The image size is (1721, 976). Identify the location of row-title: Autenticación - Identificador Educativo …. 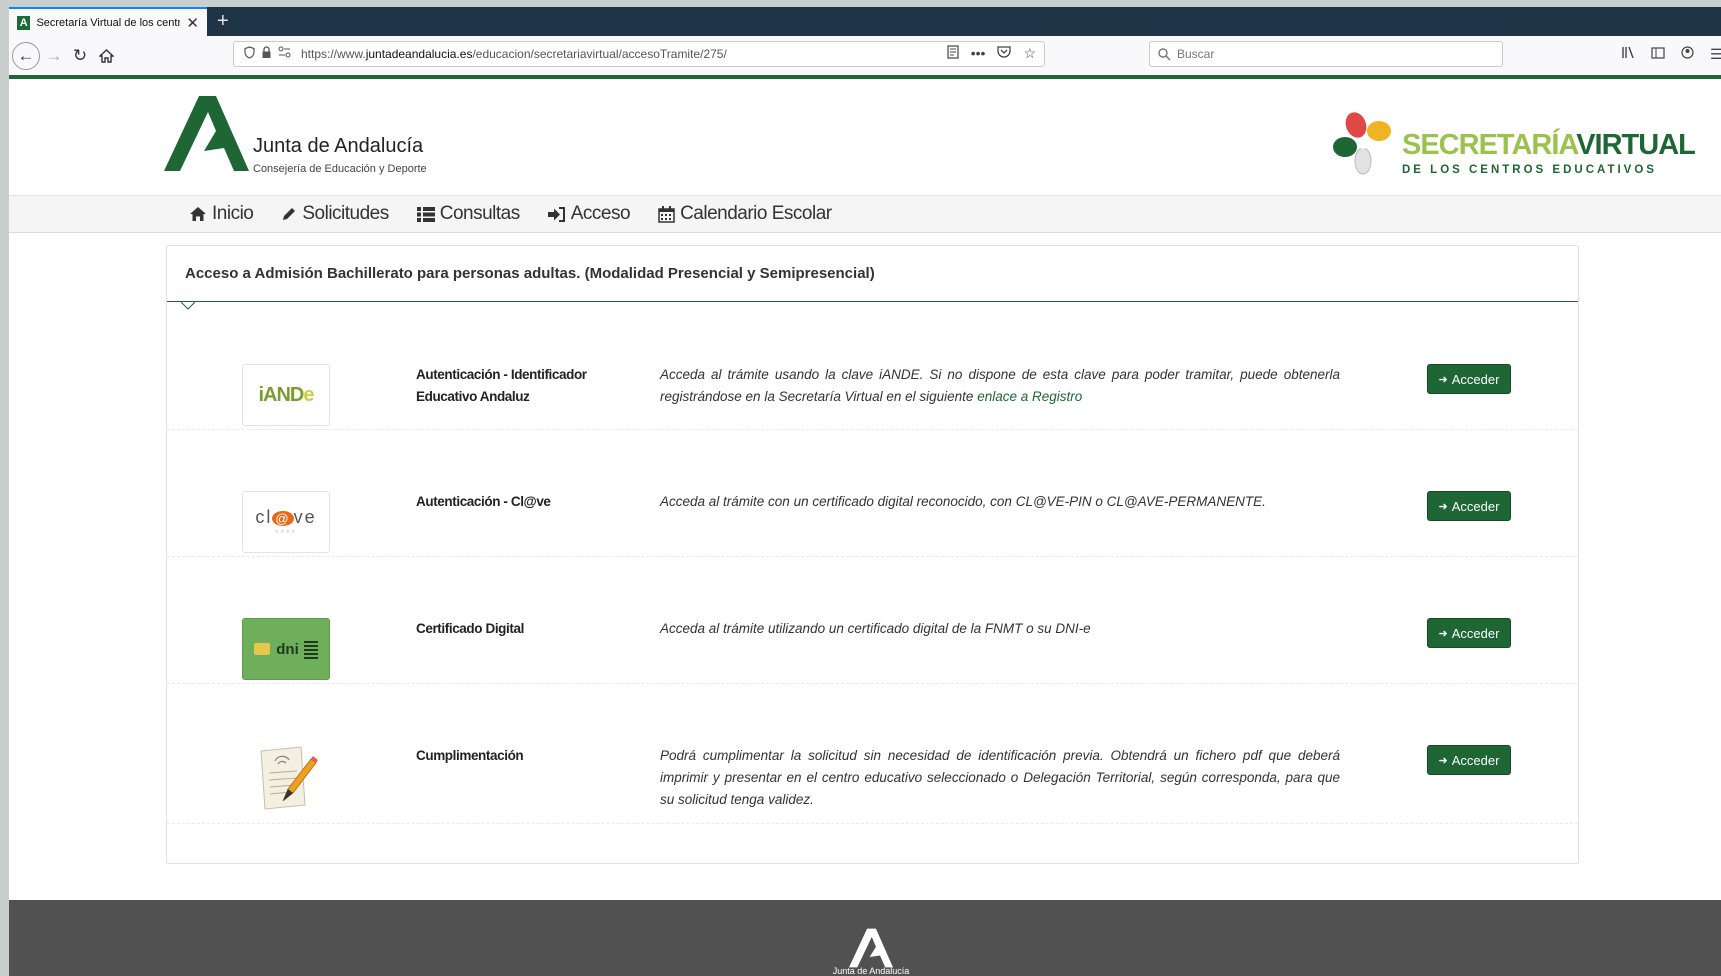
(501, 385).